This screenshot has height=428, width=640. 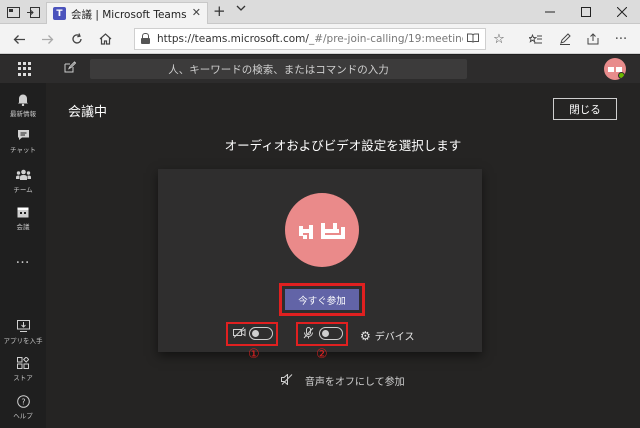 I want to click on ellipsis-icon: ···, so click(x=621, y=39).